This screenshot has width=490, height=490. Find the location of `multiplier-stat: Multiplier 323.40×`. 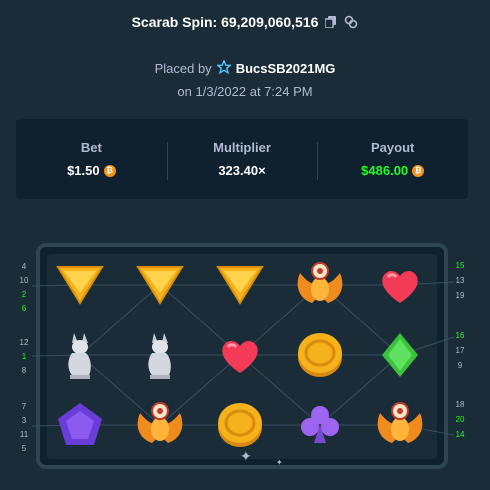

multiplier-stat: Multiplier 323.40× is located at coordinates (242, 160).